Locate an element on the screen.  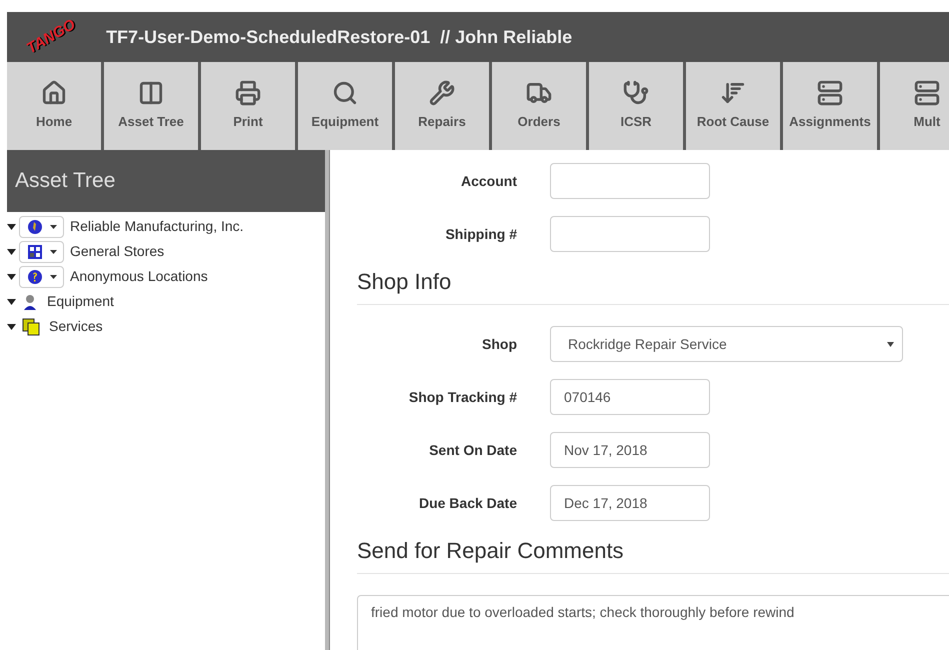
stethoscope-icon is located at coordinates (636, 93).